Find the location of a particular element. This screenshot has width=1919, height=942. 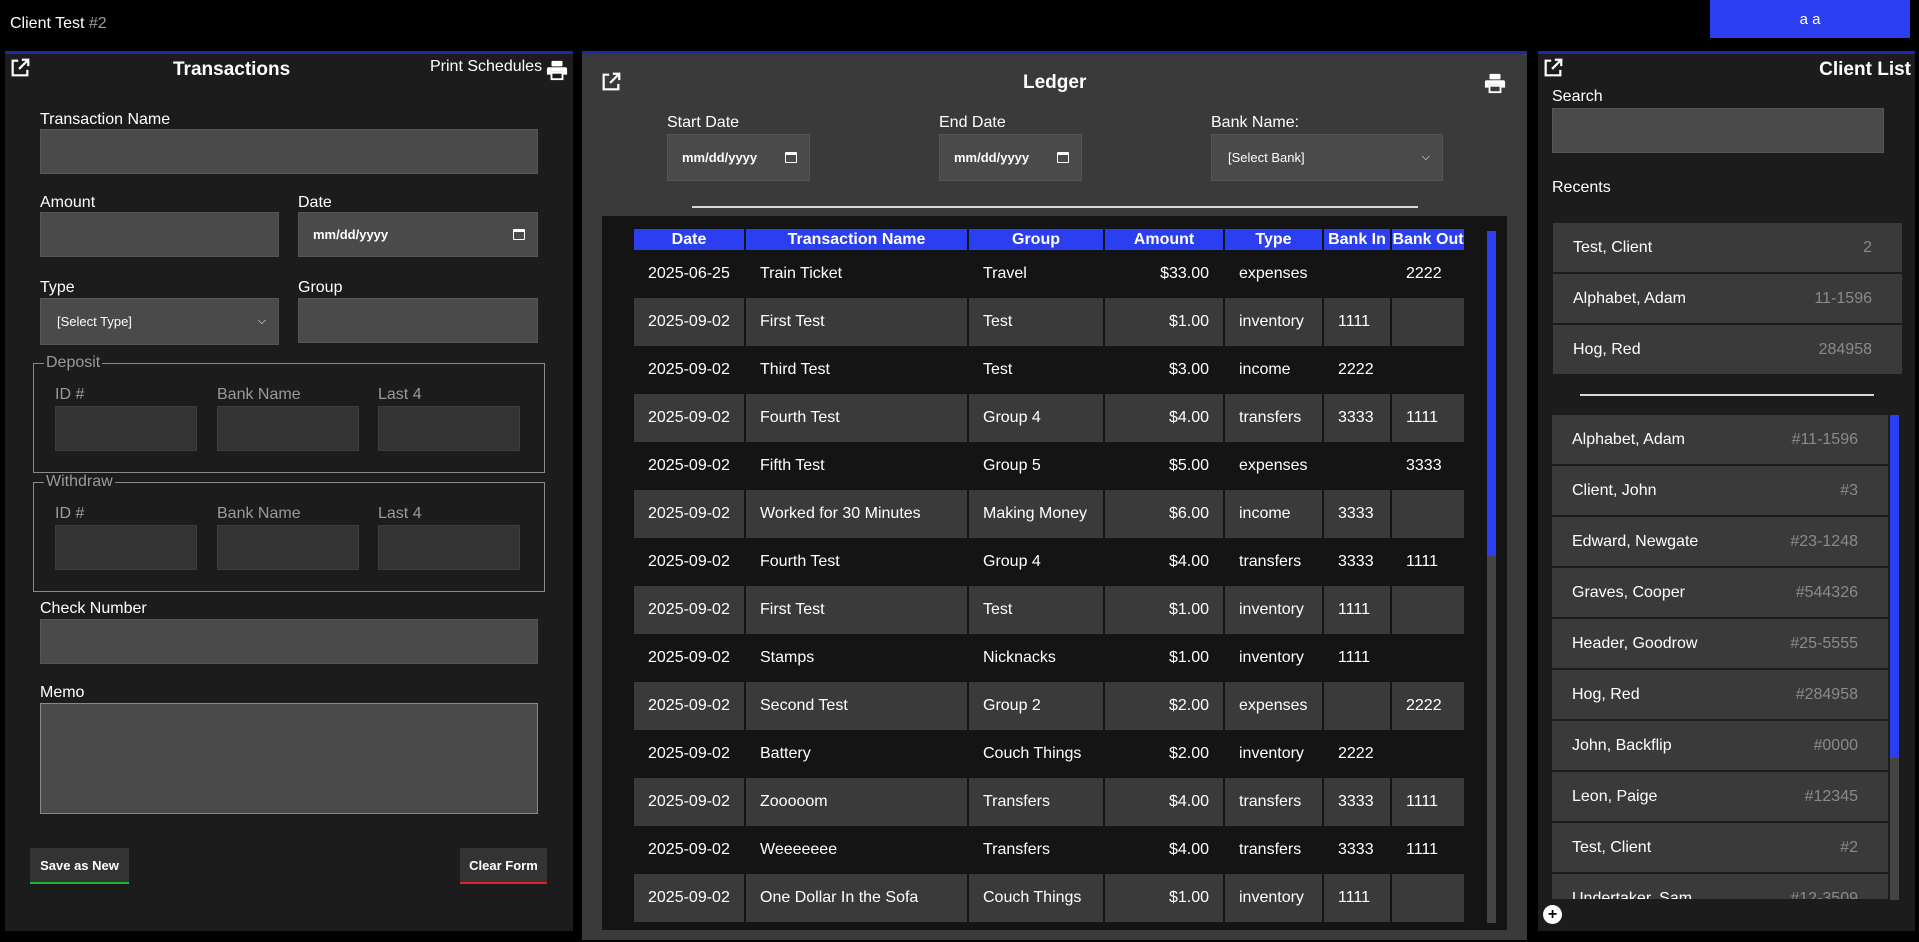

cell-amount: $1.00 is located at coordinates (1164, 898).